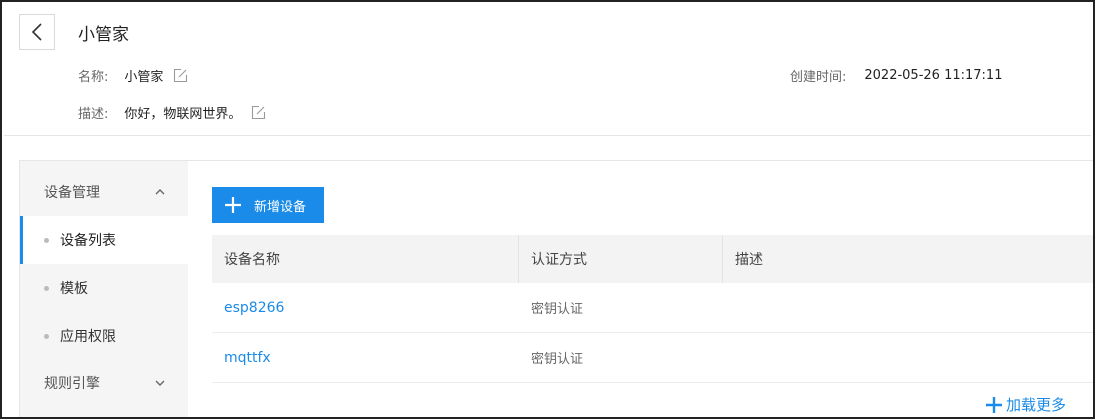 The height and width of the screenshot is (419, 1095). I want to click on created-time-label: 创建时间:, so click(818, 77).